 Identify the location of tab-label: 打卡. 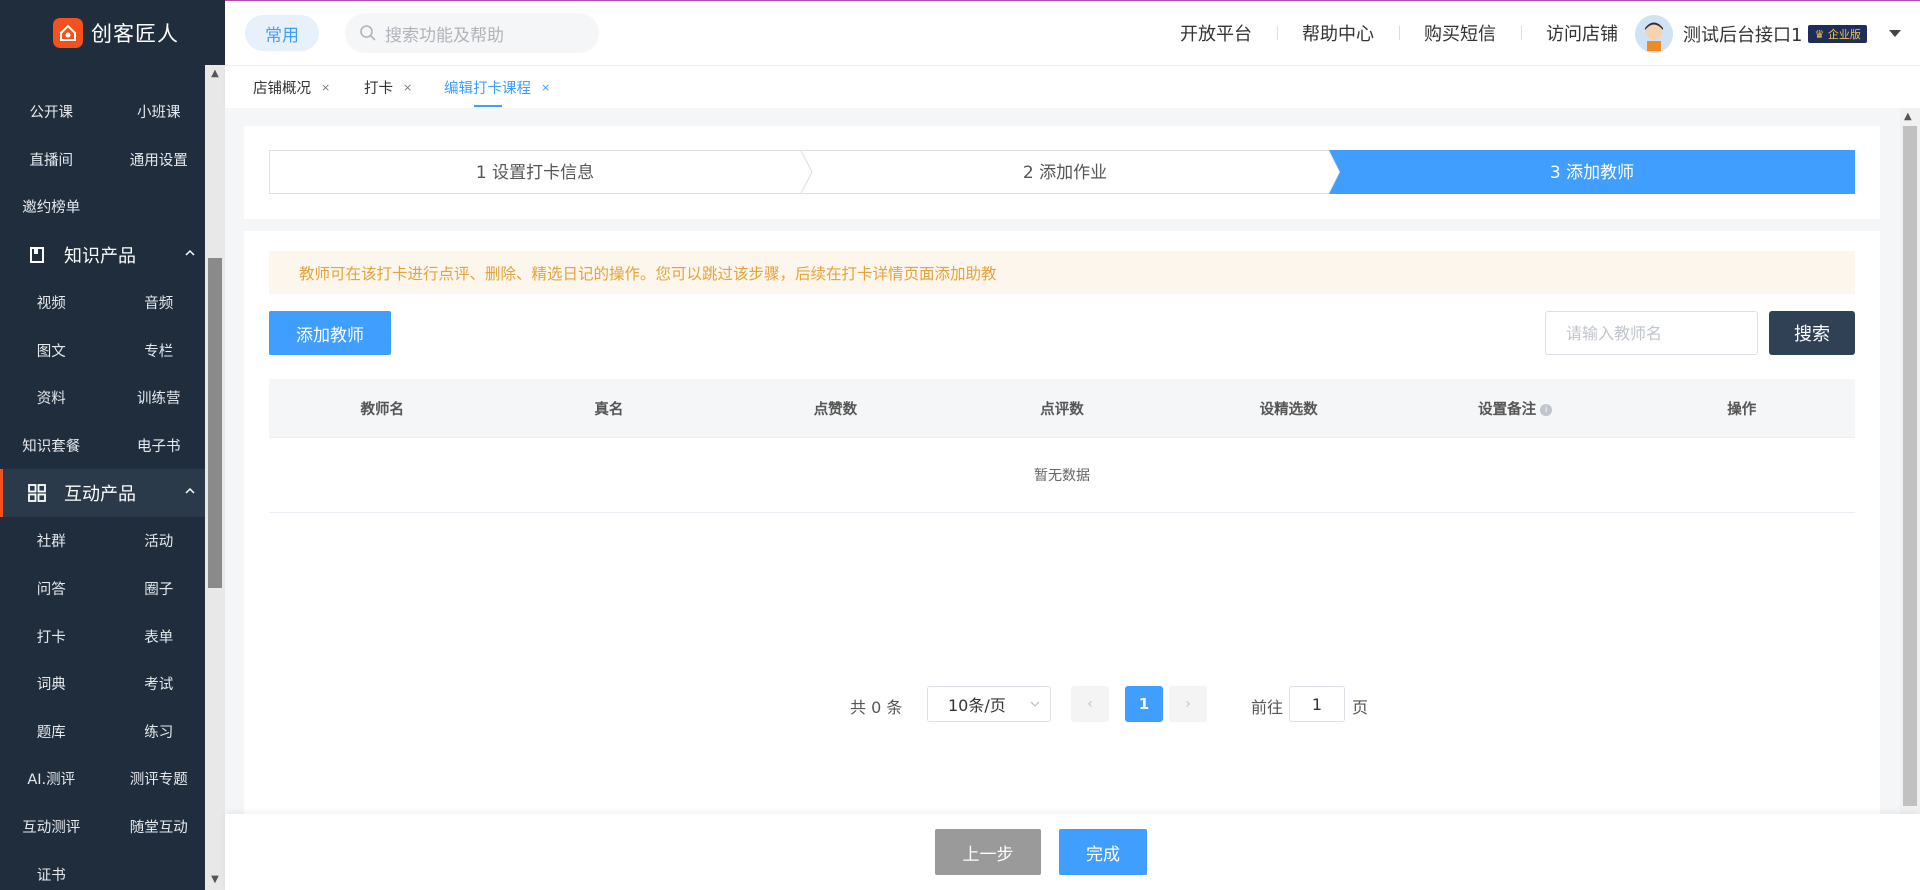
(378, 89).